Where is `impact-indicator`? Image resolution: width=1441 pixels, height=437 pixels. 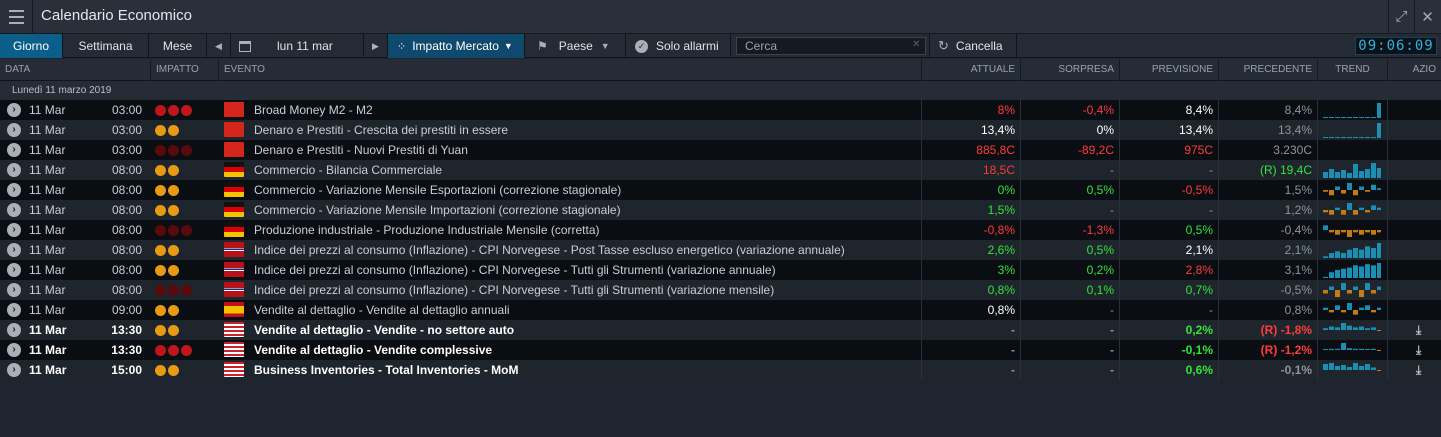 impact-indicator is located at coordinates (167, 250).